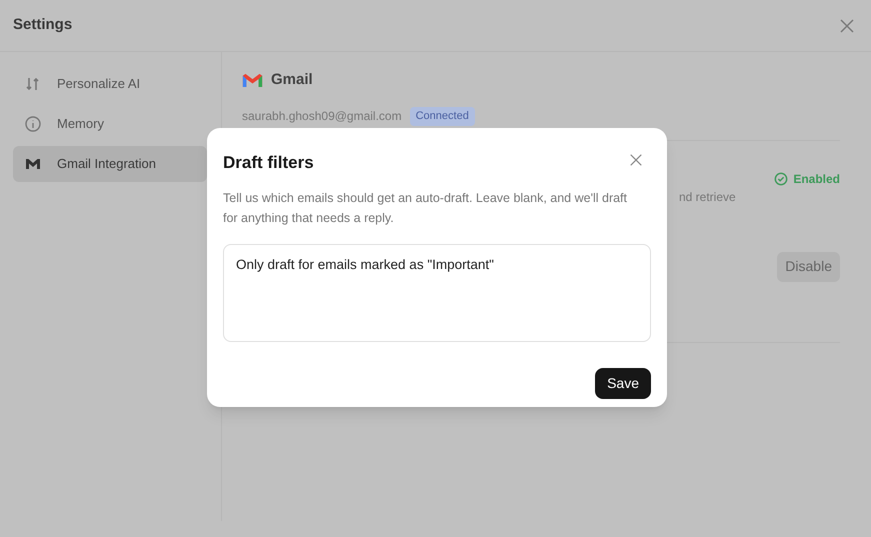  Describe the element at coordinates (292, 80) in the screenshot. I see `section-title: Gmail` at that location.